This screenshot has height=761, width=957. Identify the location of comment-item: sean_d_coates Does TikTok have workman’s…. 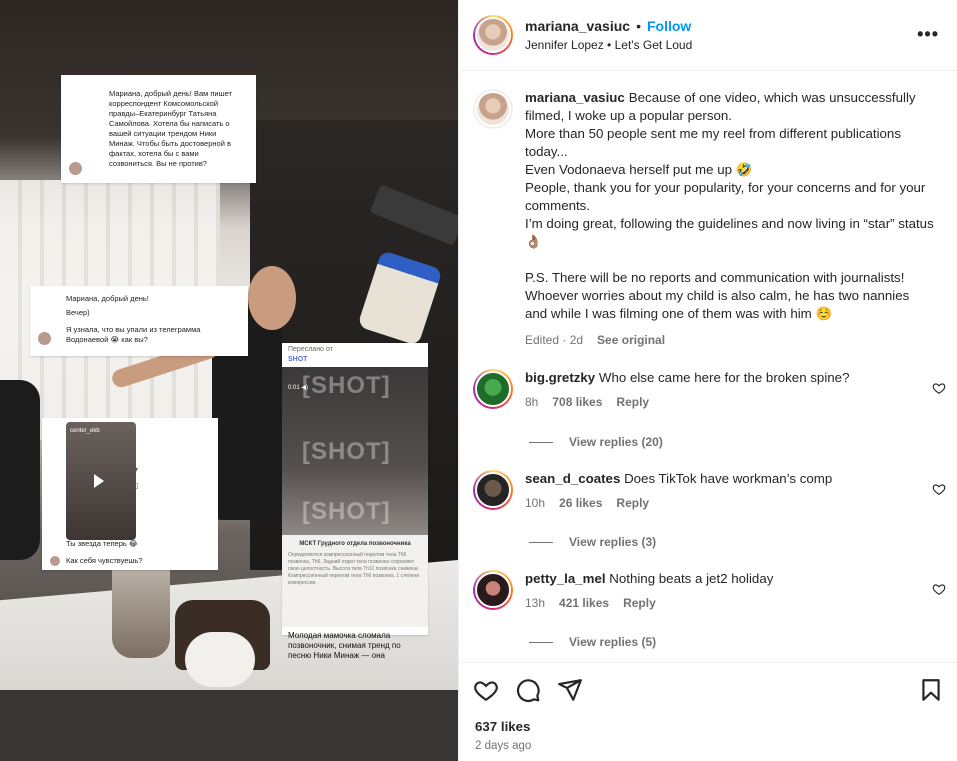
(708, 490).